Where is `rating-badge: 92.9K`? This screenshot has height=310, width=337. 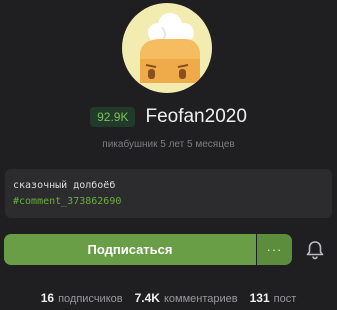 rating-badge: 92.9K is located at coordinates (113, 117).